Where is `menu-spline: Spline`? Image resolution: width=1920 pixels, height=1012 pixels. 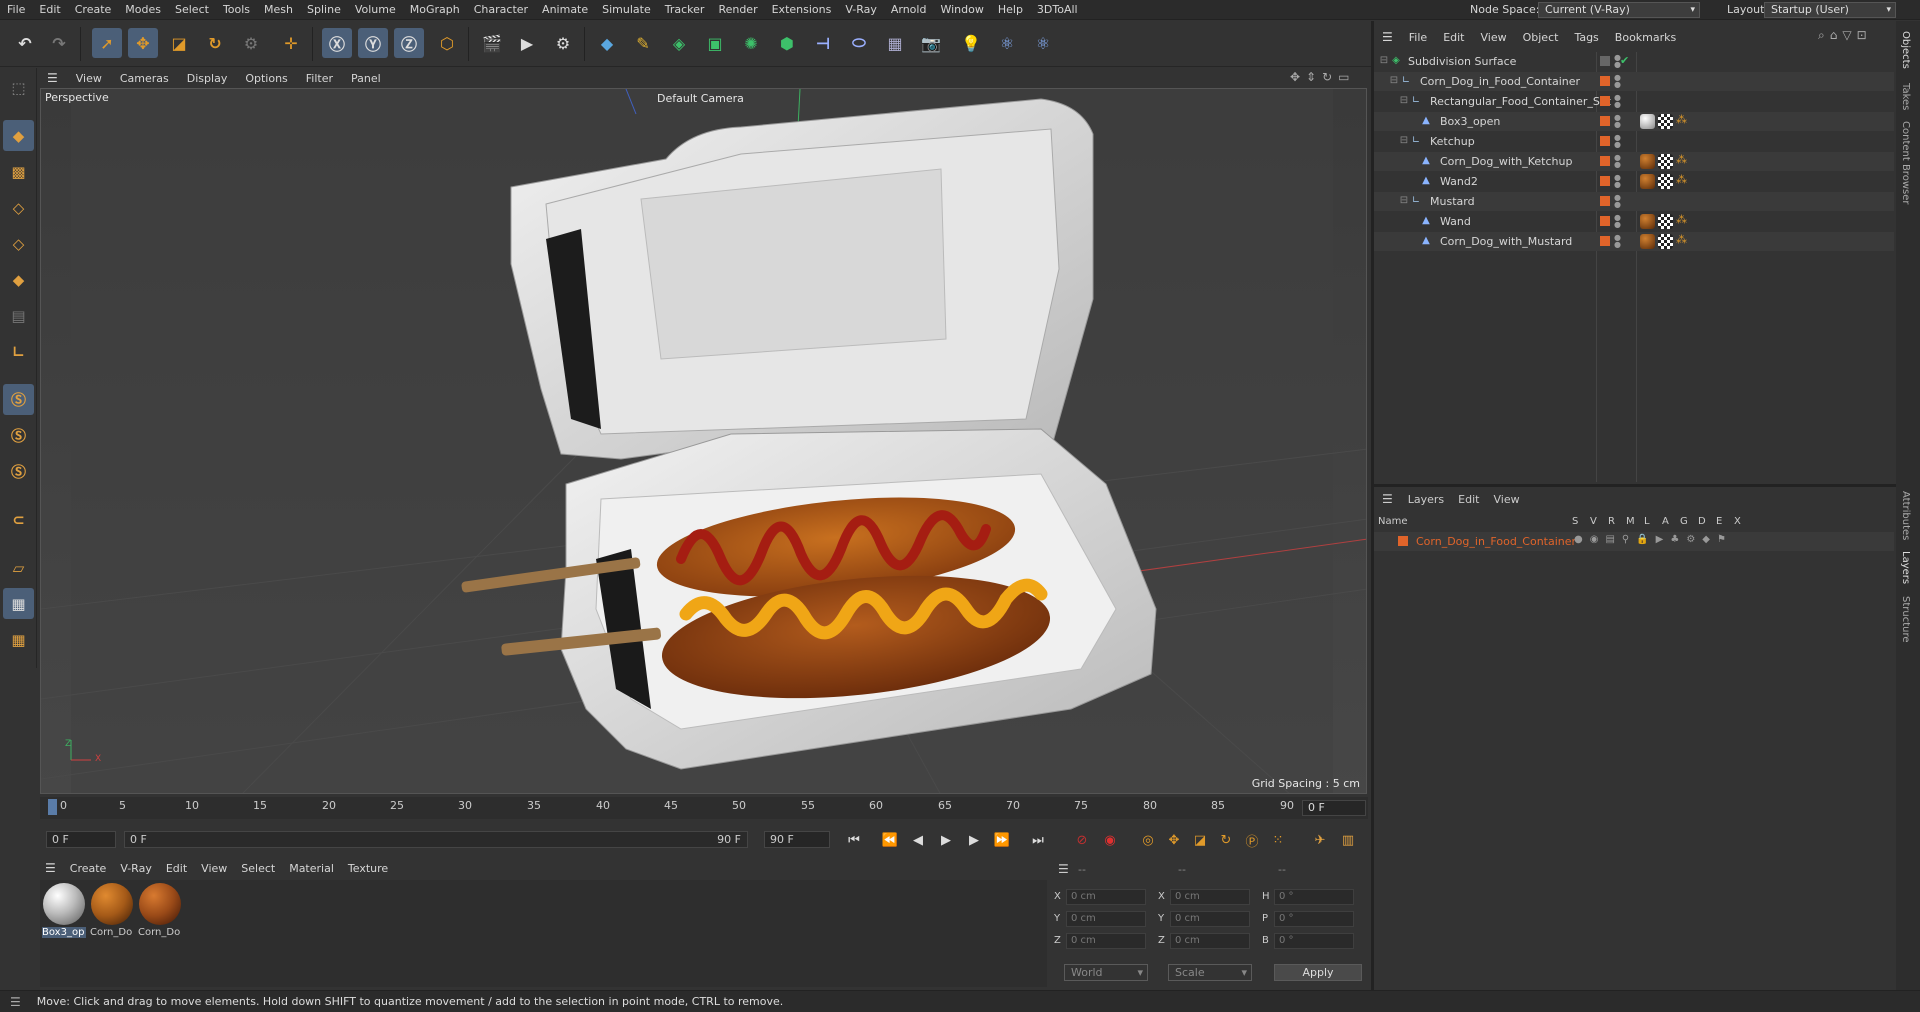 menu-spline: Spline is located at coordinates (324, 10).